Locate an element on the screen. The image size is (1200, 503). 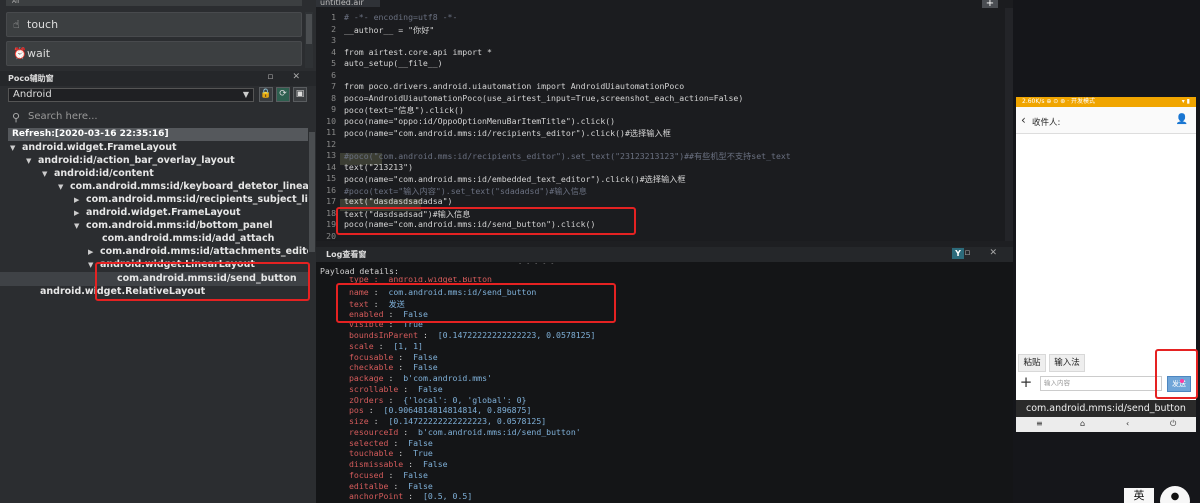
nav-bar: ≡ ⌂ ‹ ⏻ is located at coordinates (1106, 424).